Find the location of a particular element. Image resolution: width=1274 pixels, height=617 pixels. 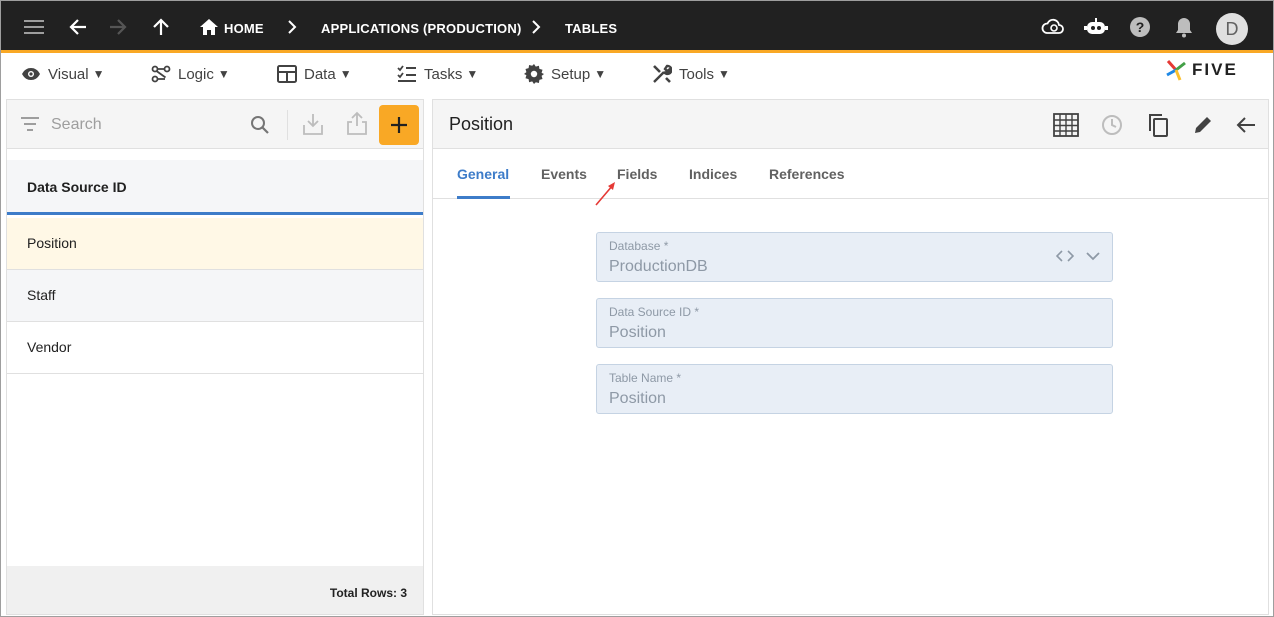

search-icon is located at coordinates (260, 125).